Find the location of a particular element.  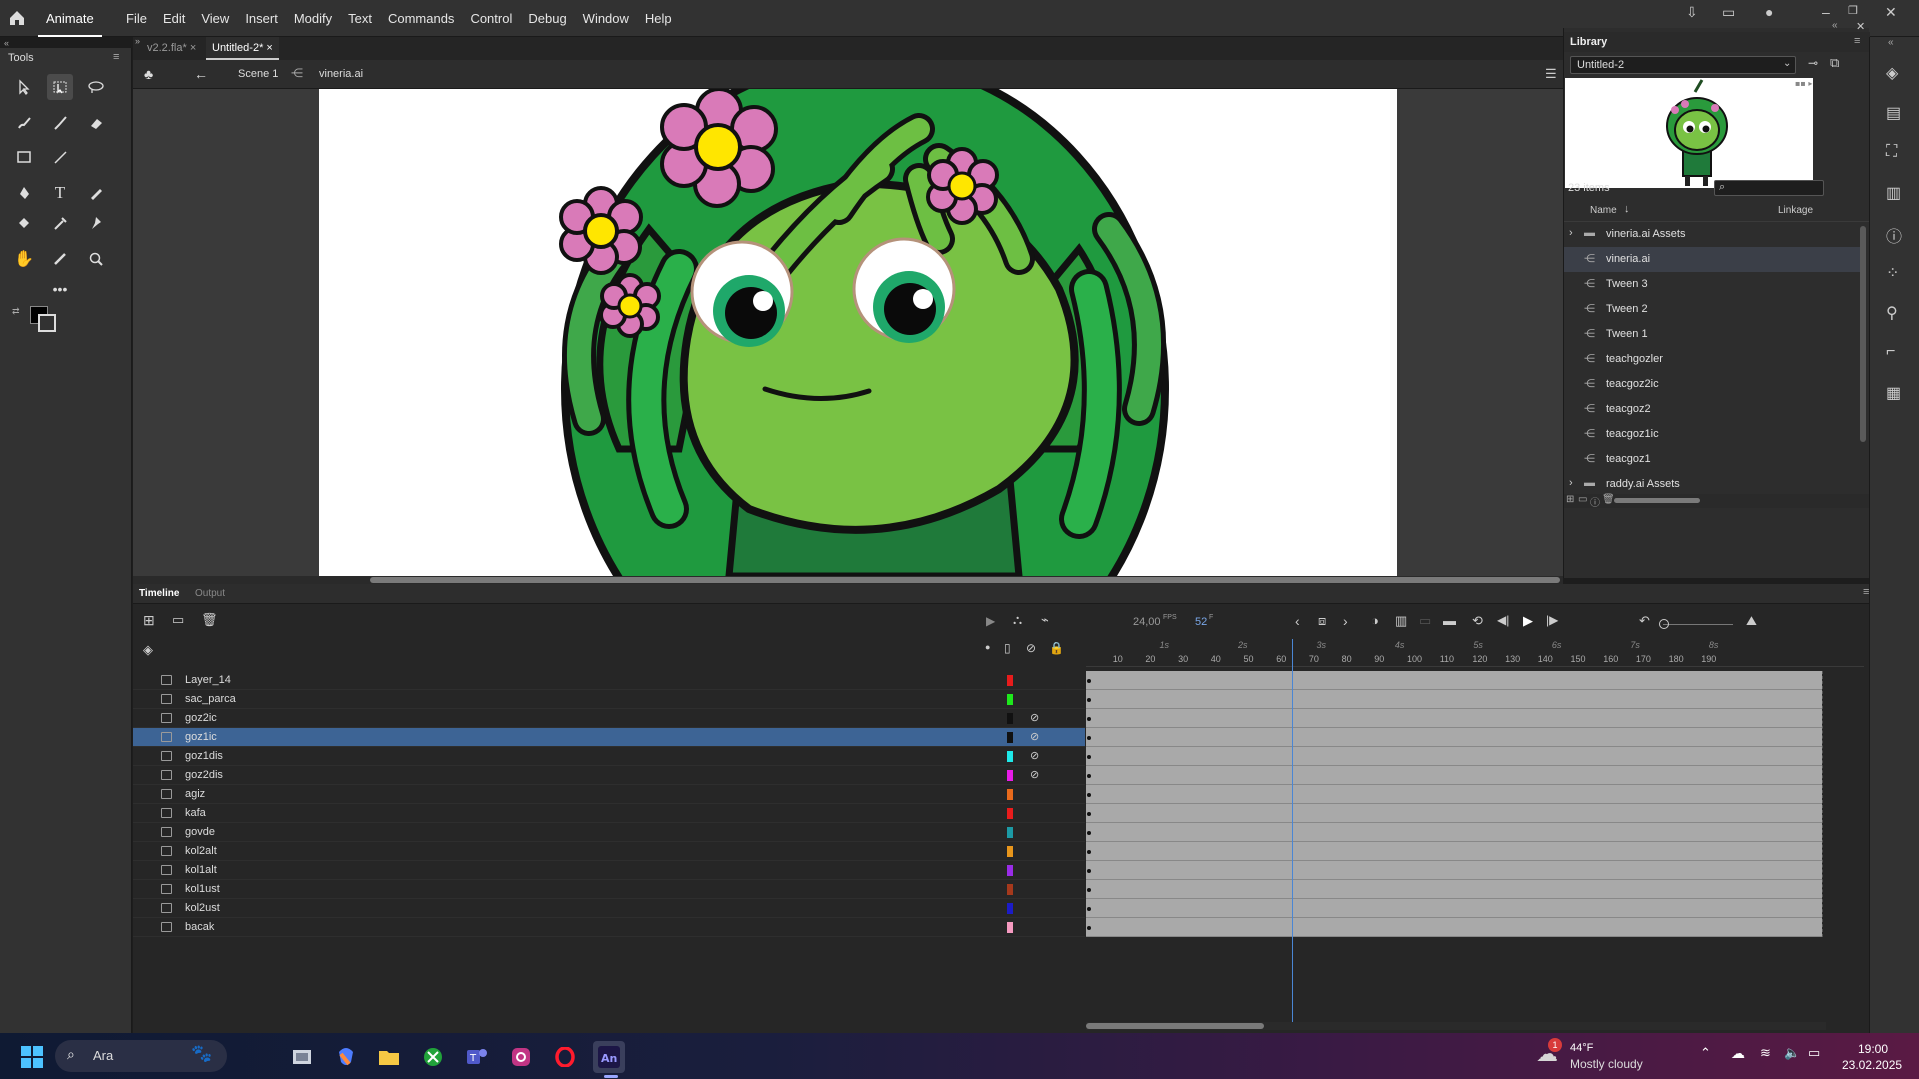

layers-icon: ◈ is located at coordinates (148, 650).